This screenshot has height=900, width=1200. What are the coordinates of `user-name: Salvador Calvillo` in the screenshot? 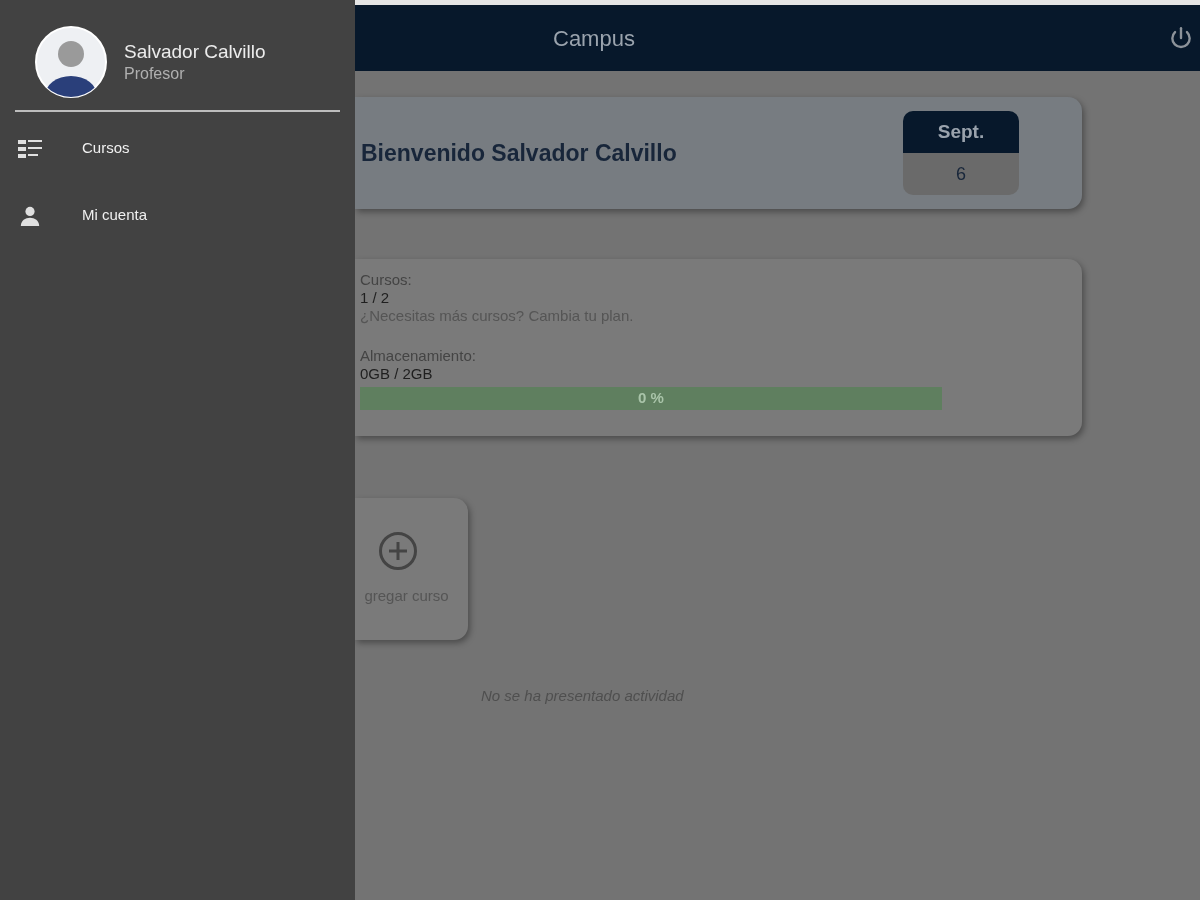 It's located at (195, 51).